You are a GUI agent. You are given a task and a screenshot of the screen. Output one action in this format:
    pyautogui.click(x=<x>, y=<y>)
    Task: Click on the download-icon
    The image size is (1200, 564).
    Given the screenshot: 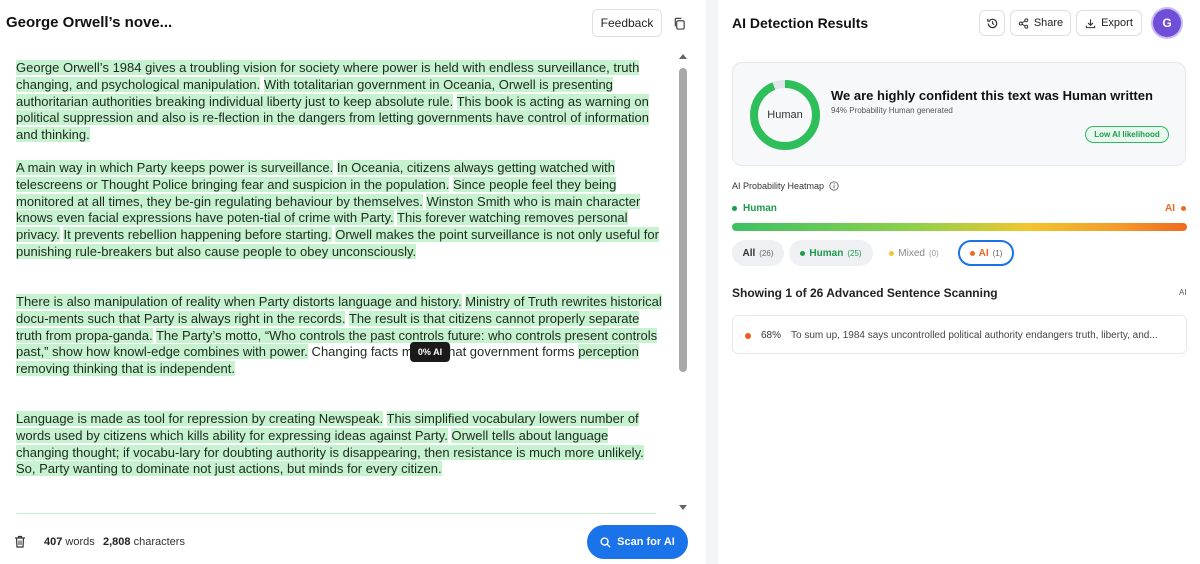 What is the action you would take?
    pyautogui.click(x=1090, y=23)
    